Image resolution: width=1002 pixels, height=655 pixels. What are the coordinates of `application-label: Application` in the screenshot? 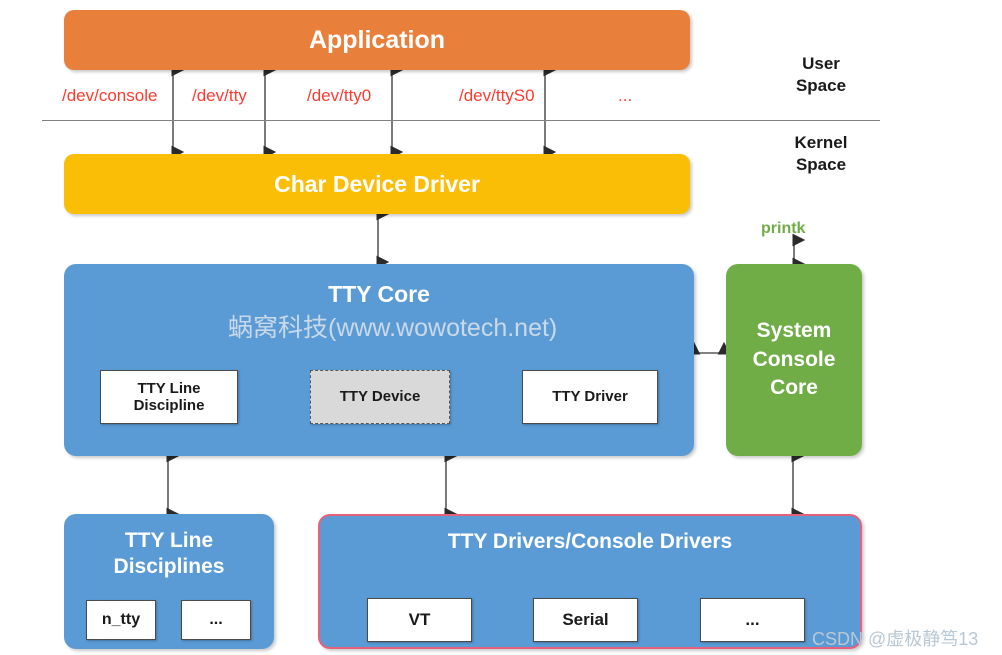 It's located at (377, 39).